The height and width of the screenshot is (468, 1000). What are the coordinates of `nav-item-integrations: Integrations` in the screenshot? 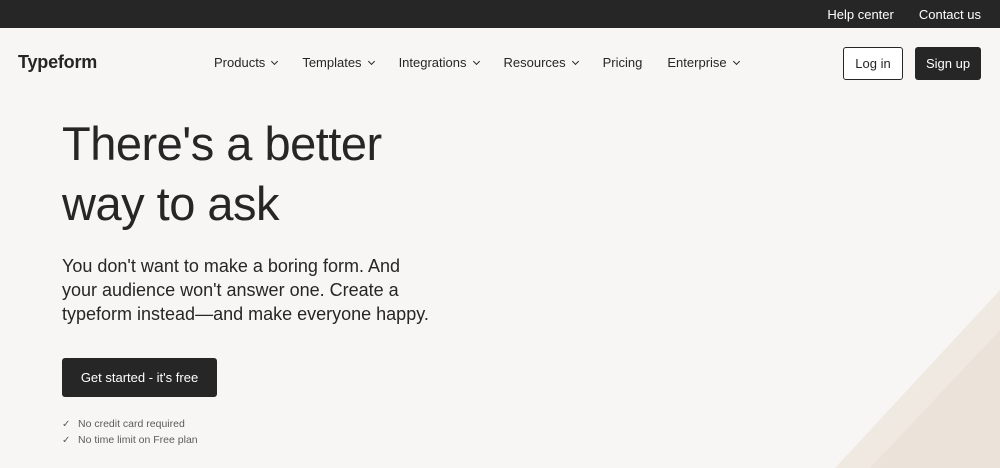 It's located at (439, 62).